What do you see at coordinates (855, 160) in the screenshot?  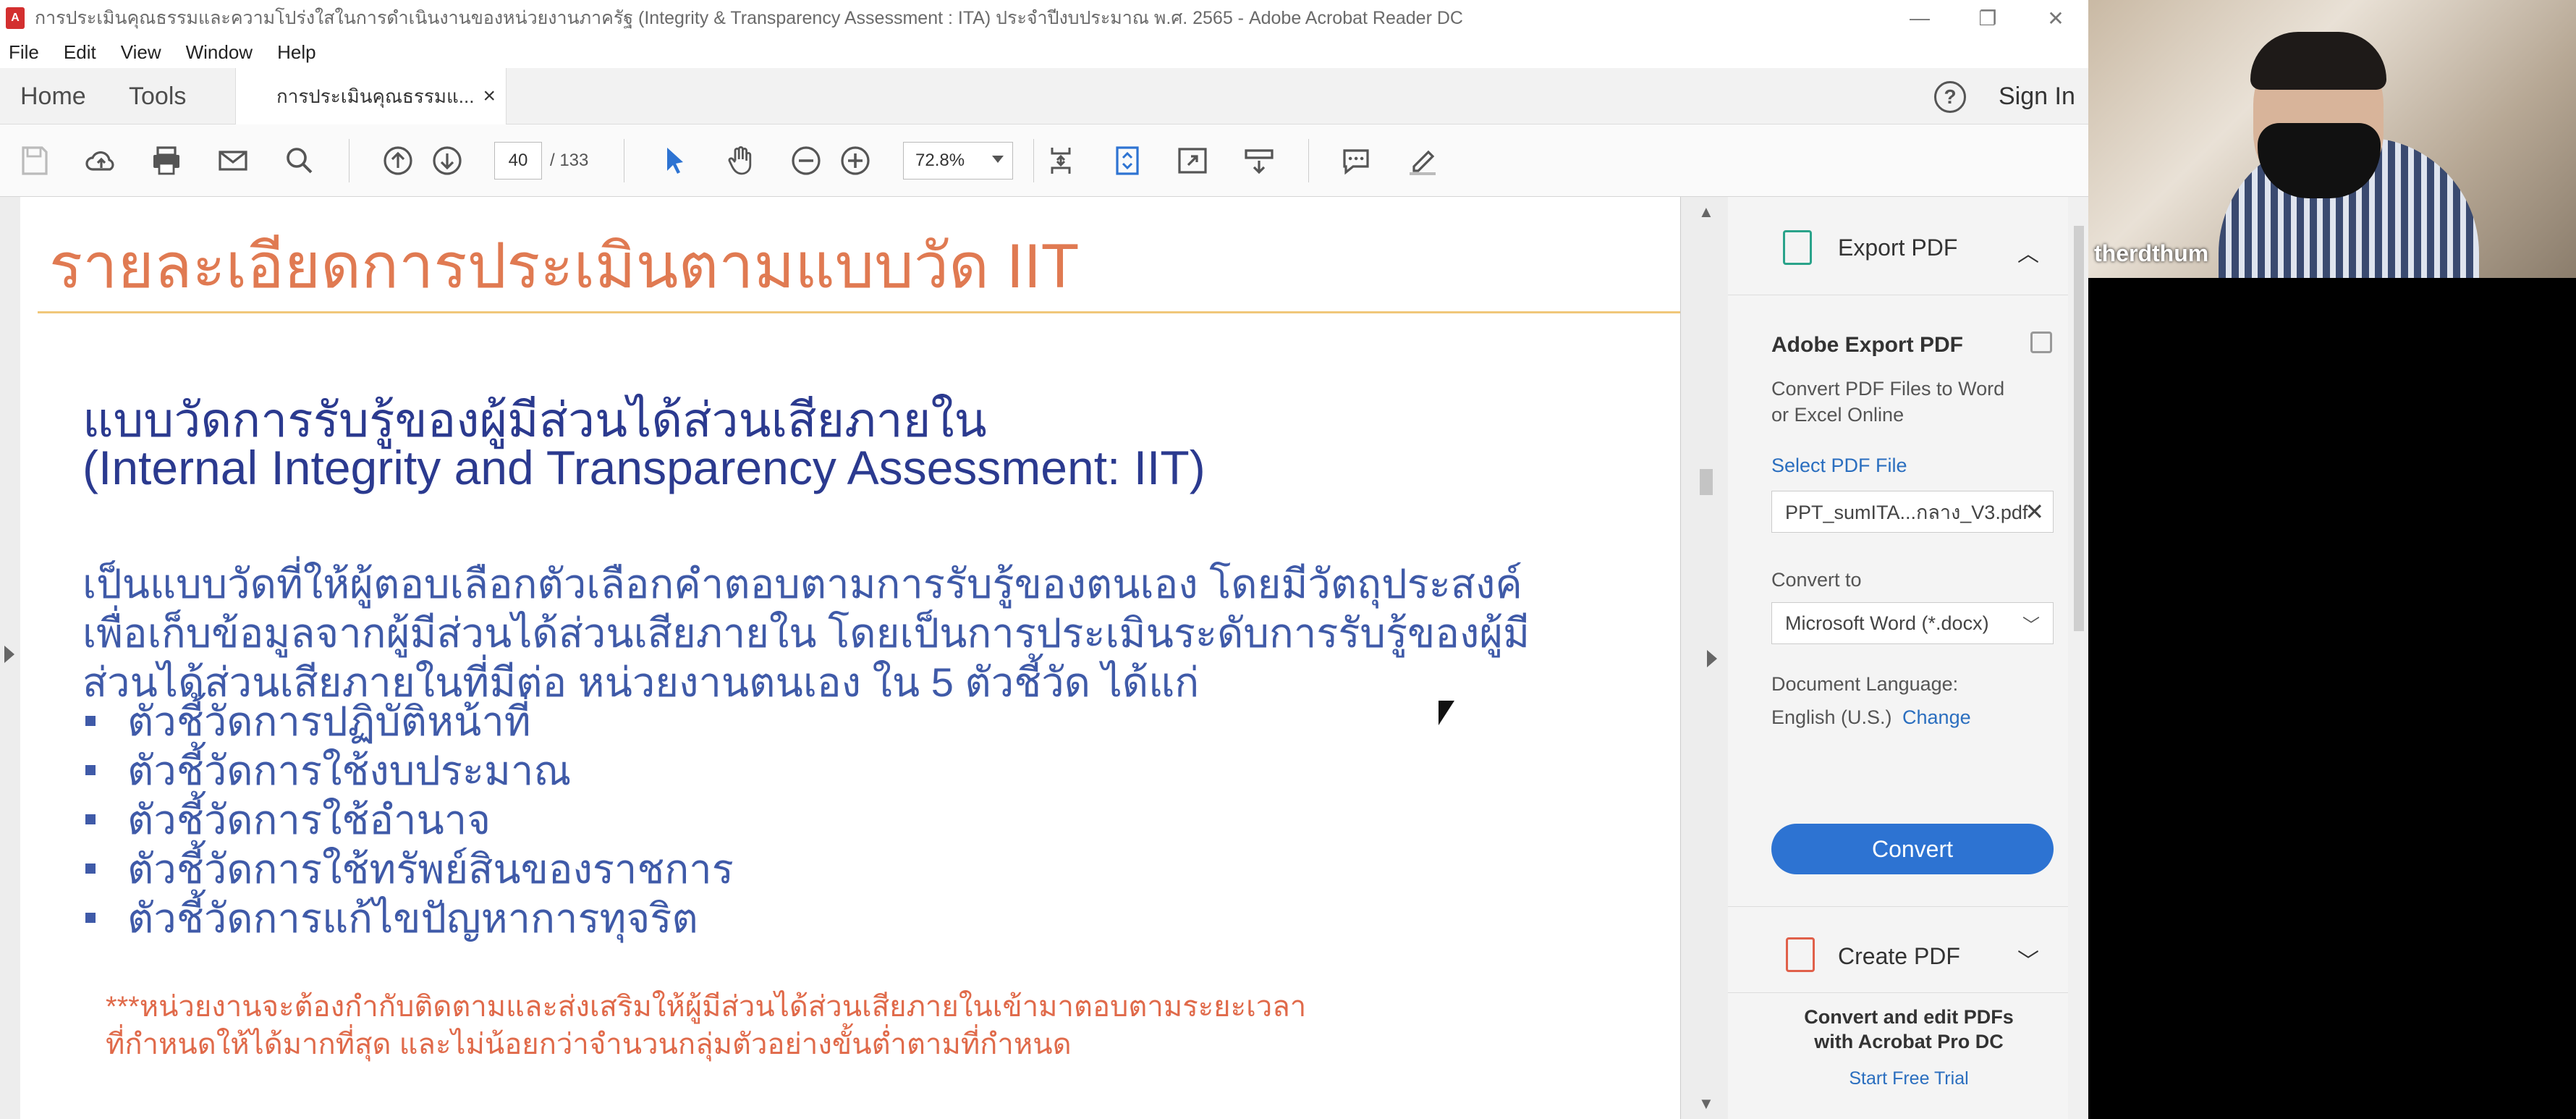 I see `zoom-in-icon` at bounding box center [855, 160].